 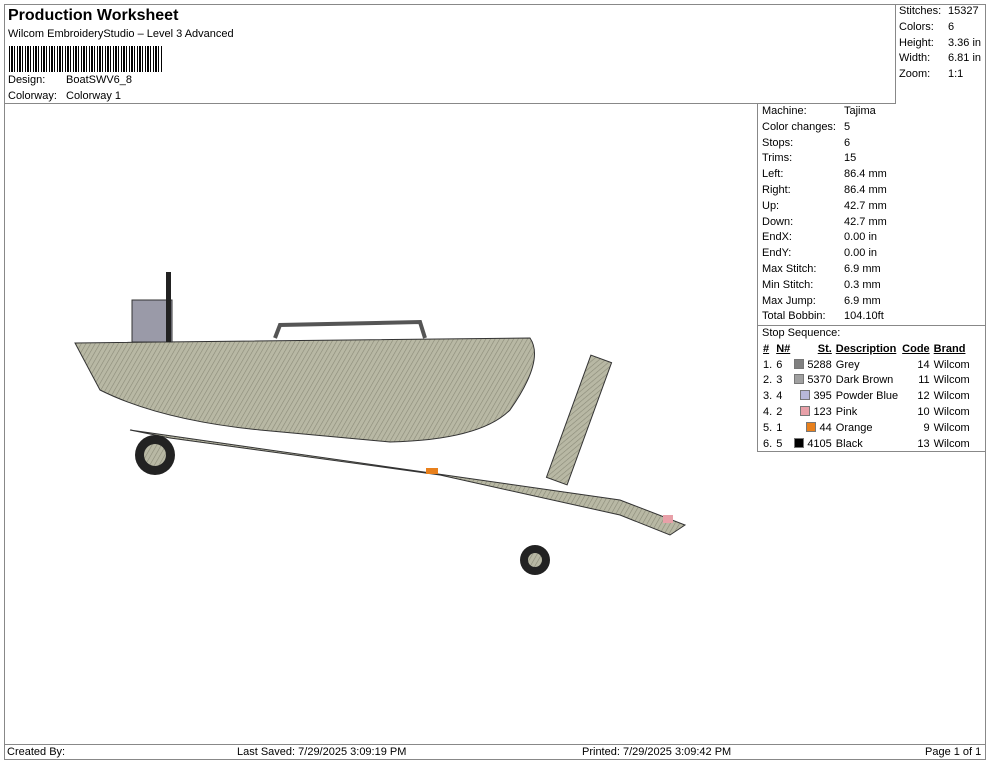 What do you see at coordinates (784, 111) in the screenshot?
I see `info-label: Machine:` at bounding box center [784, 111].